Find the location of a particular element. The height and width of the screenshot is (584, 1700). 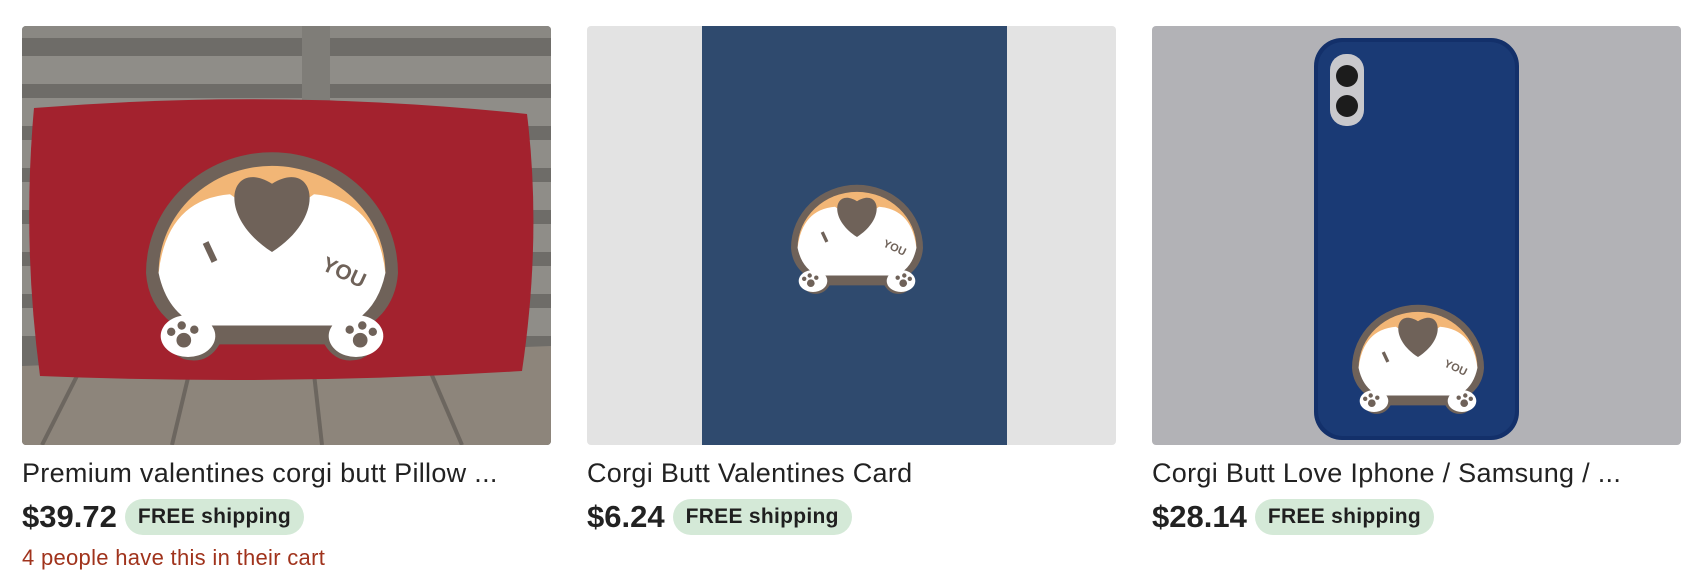

price-row: $6.24 FREE shipping is located at coordinates (851, 517).